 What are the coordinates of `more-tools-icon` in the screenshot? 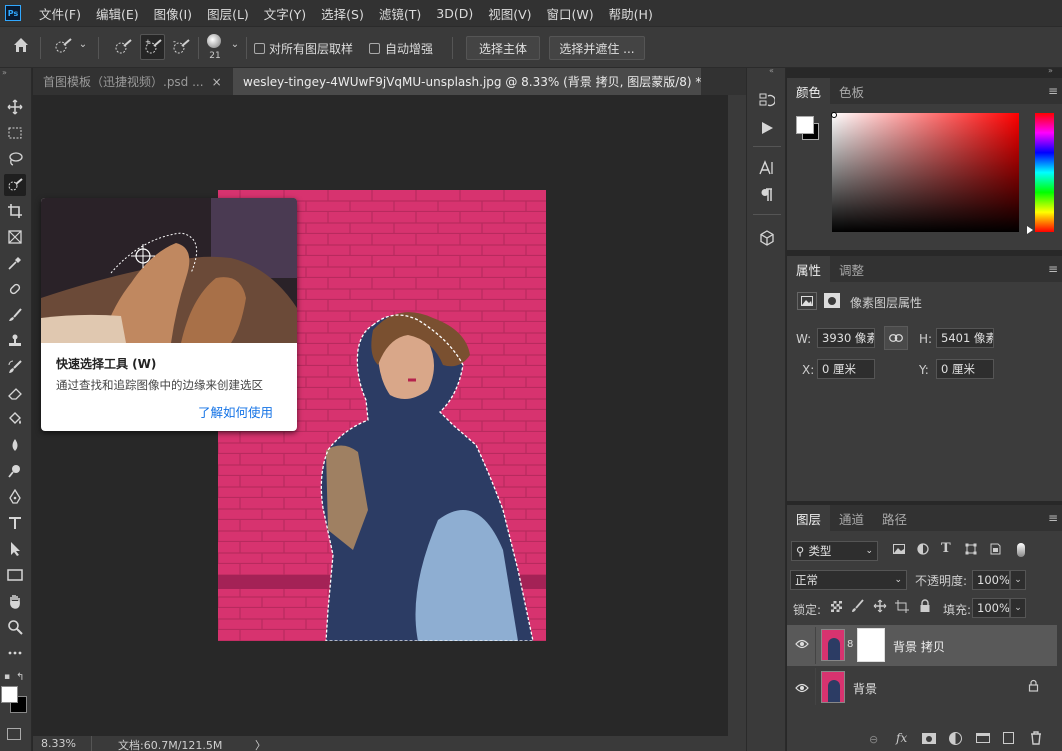 It's located at (15, 653).